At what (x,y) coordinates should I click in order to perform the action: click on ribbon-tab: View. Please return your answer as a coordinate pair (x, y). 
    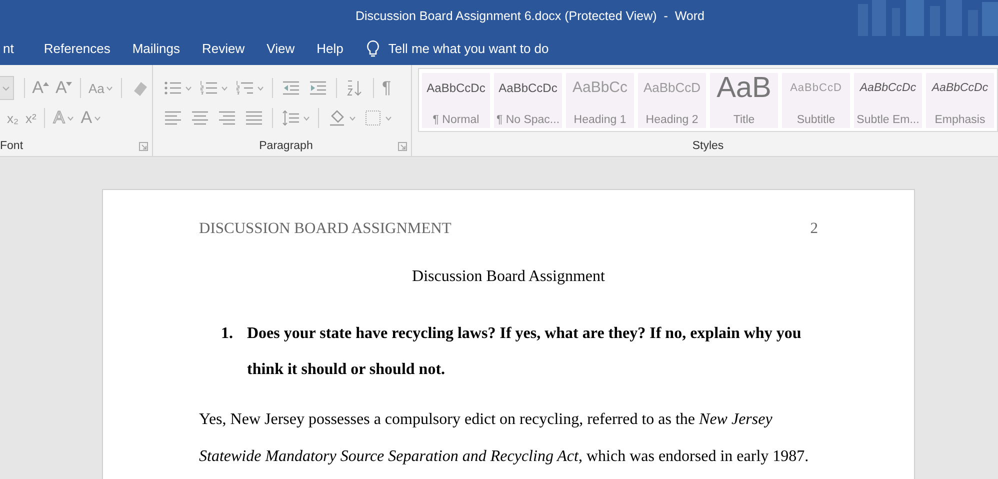
    Looking at the image, I should click on (281, 48).